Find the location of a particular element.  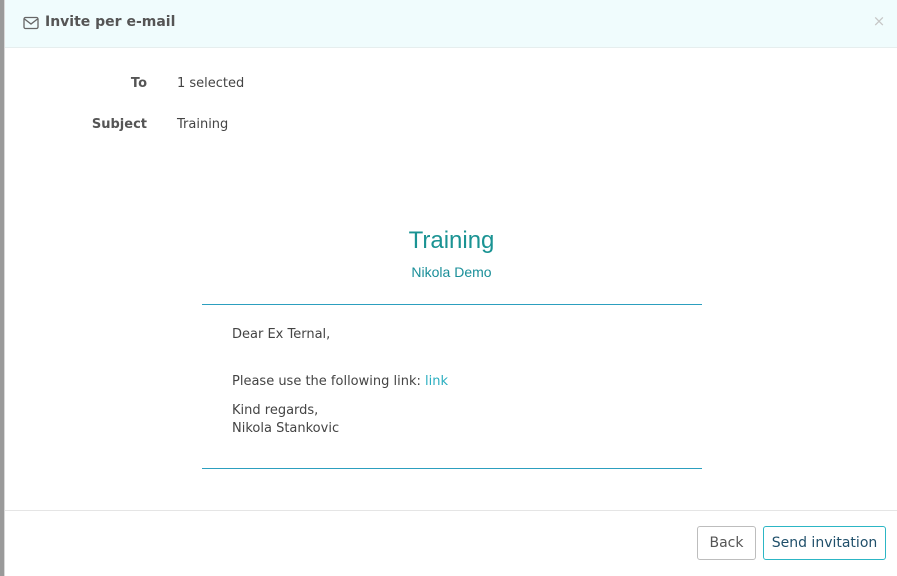

dialog-title: Invite per e-mail is located at coordinates (110, 22).